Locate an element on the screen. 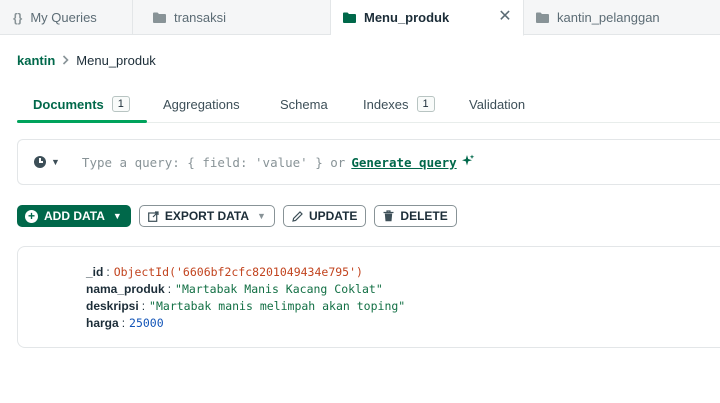 Image resolution: width=720 pixels, height=403 pixels. add-data-label: ADD DATA is located at coordinates (74, 216).